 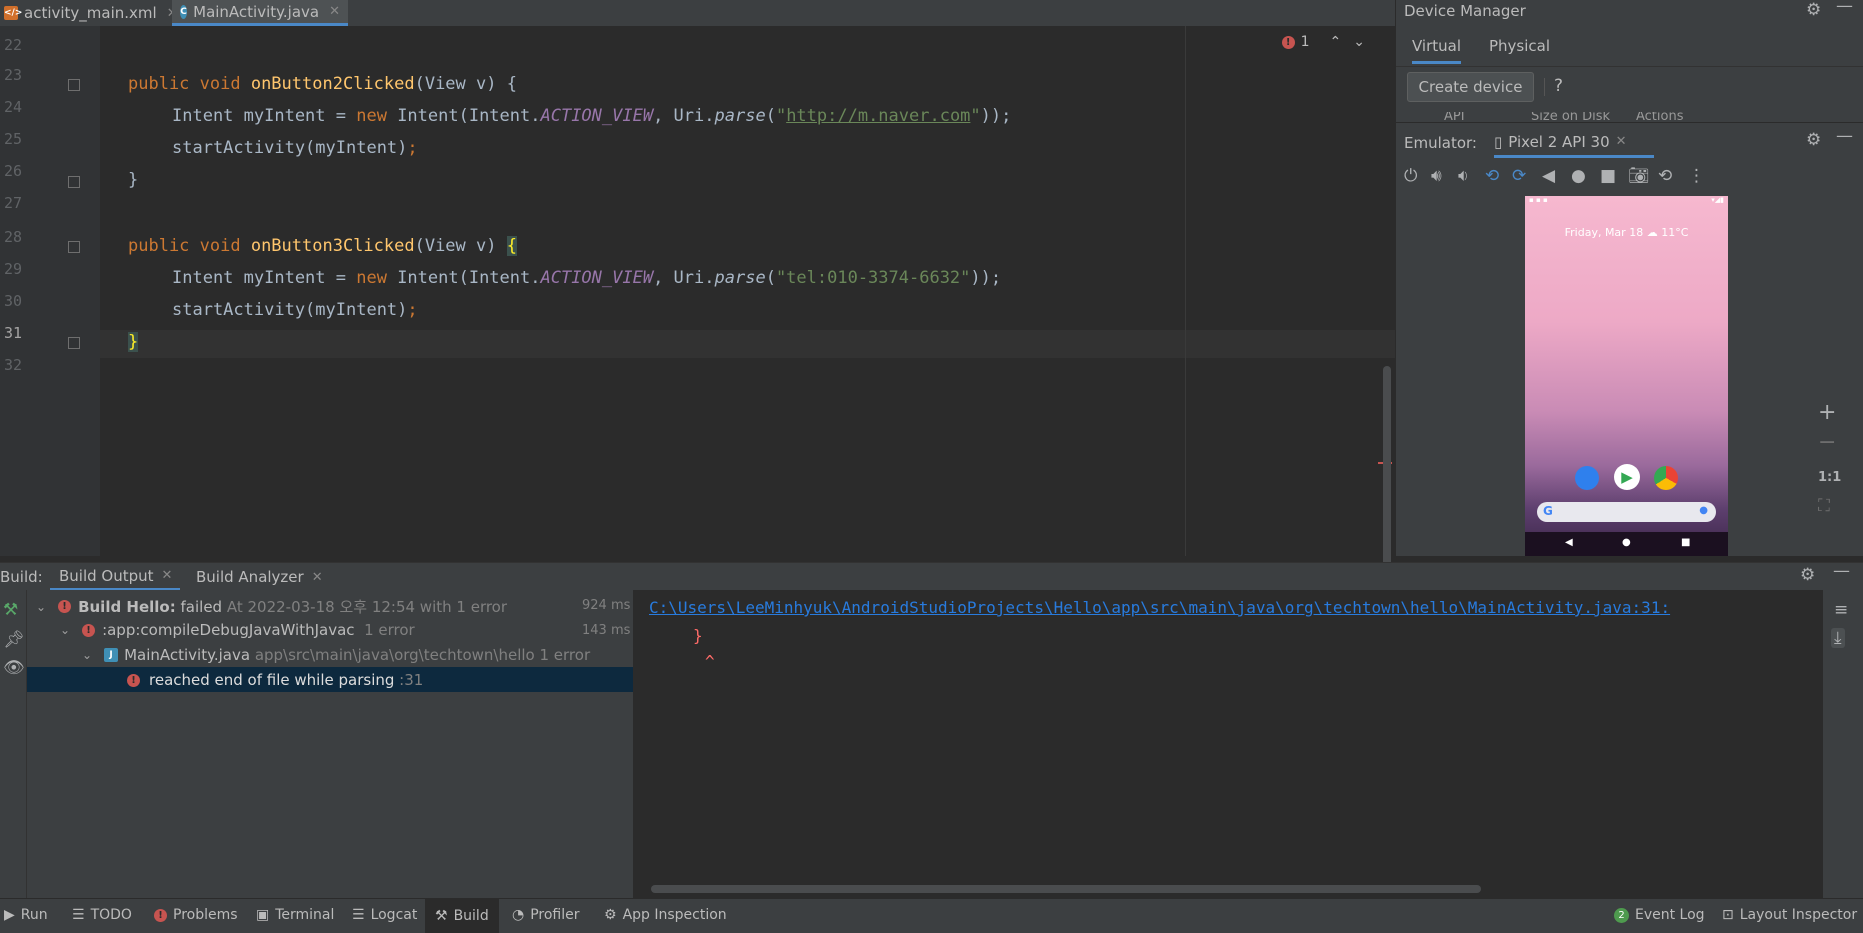 What do you see at coordinates (1492, 176) in the screenshot?
I see `rotate-left-icon: ⟲` at bounding box center [1492, 176].